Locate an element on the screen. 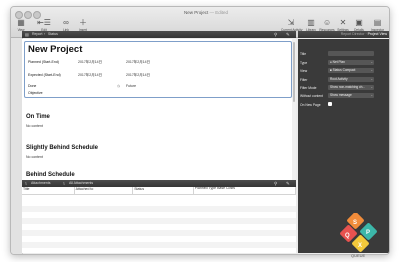 This screenshot has height=262, width=400. inspector-type-select: ● Net Plan ⌄ is located at coordinates (351, 62).